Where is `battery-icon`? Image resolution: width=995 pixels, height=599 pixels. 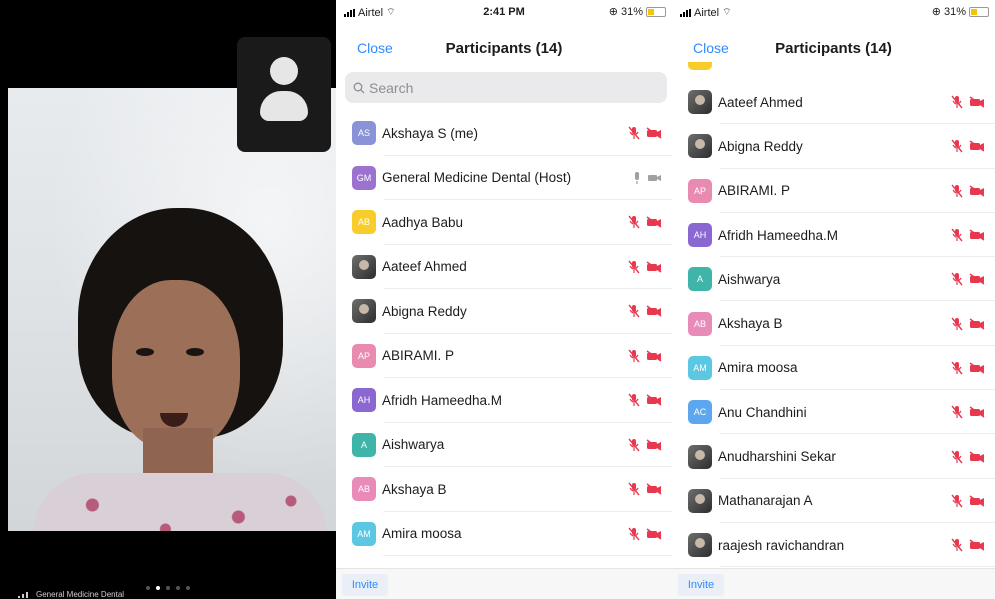
battery-icon is located at coordinates (656, 11).